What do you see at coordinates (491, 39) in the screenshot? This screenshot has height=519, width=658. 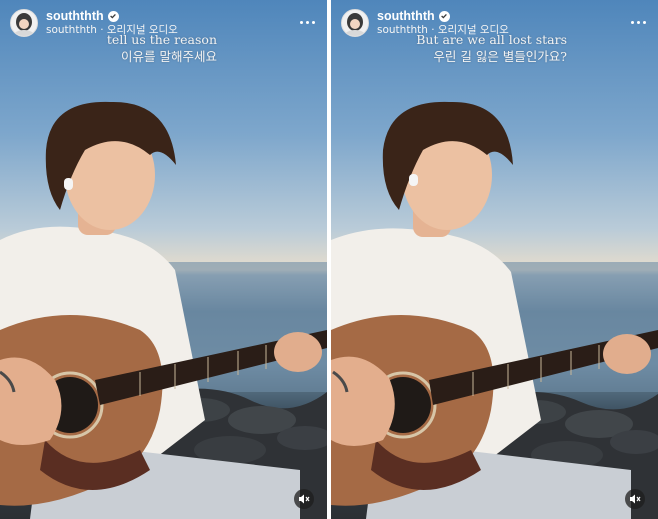 I see `subtitle-line-english: But are we all lost stars` at bounding box center [491, 39].